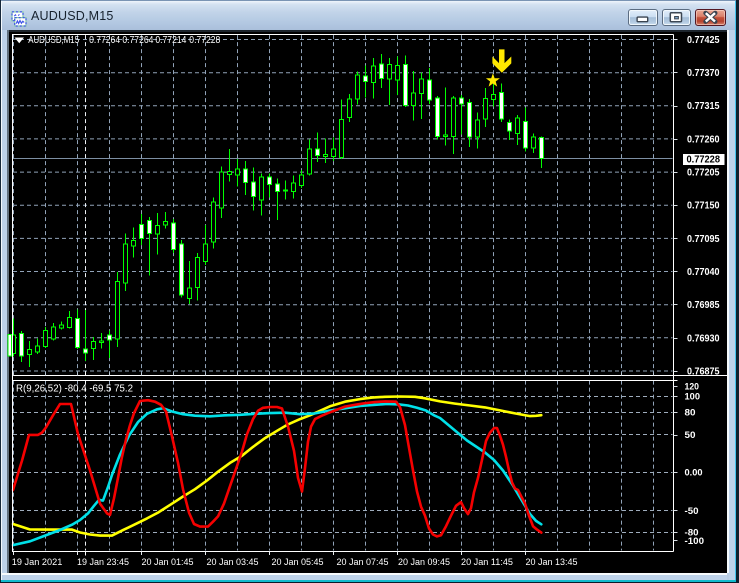 Image resolution: width=739 pixels, height=583 pixels. Describe the element at coordinates (552, 562) in the screenshot. I see `svg-text: 20 Jan 13:45` at that location.